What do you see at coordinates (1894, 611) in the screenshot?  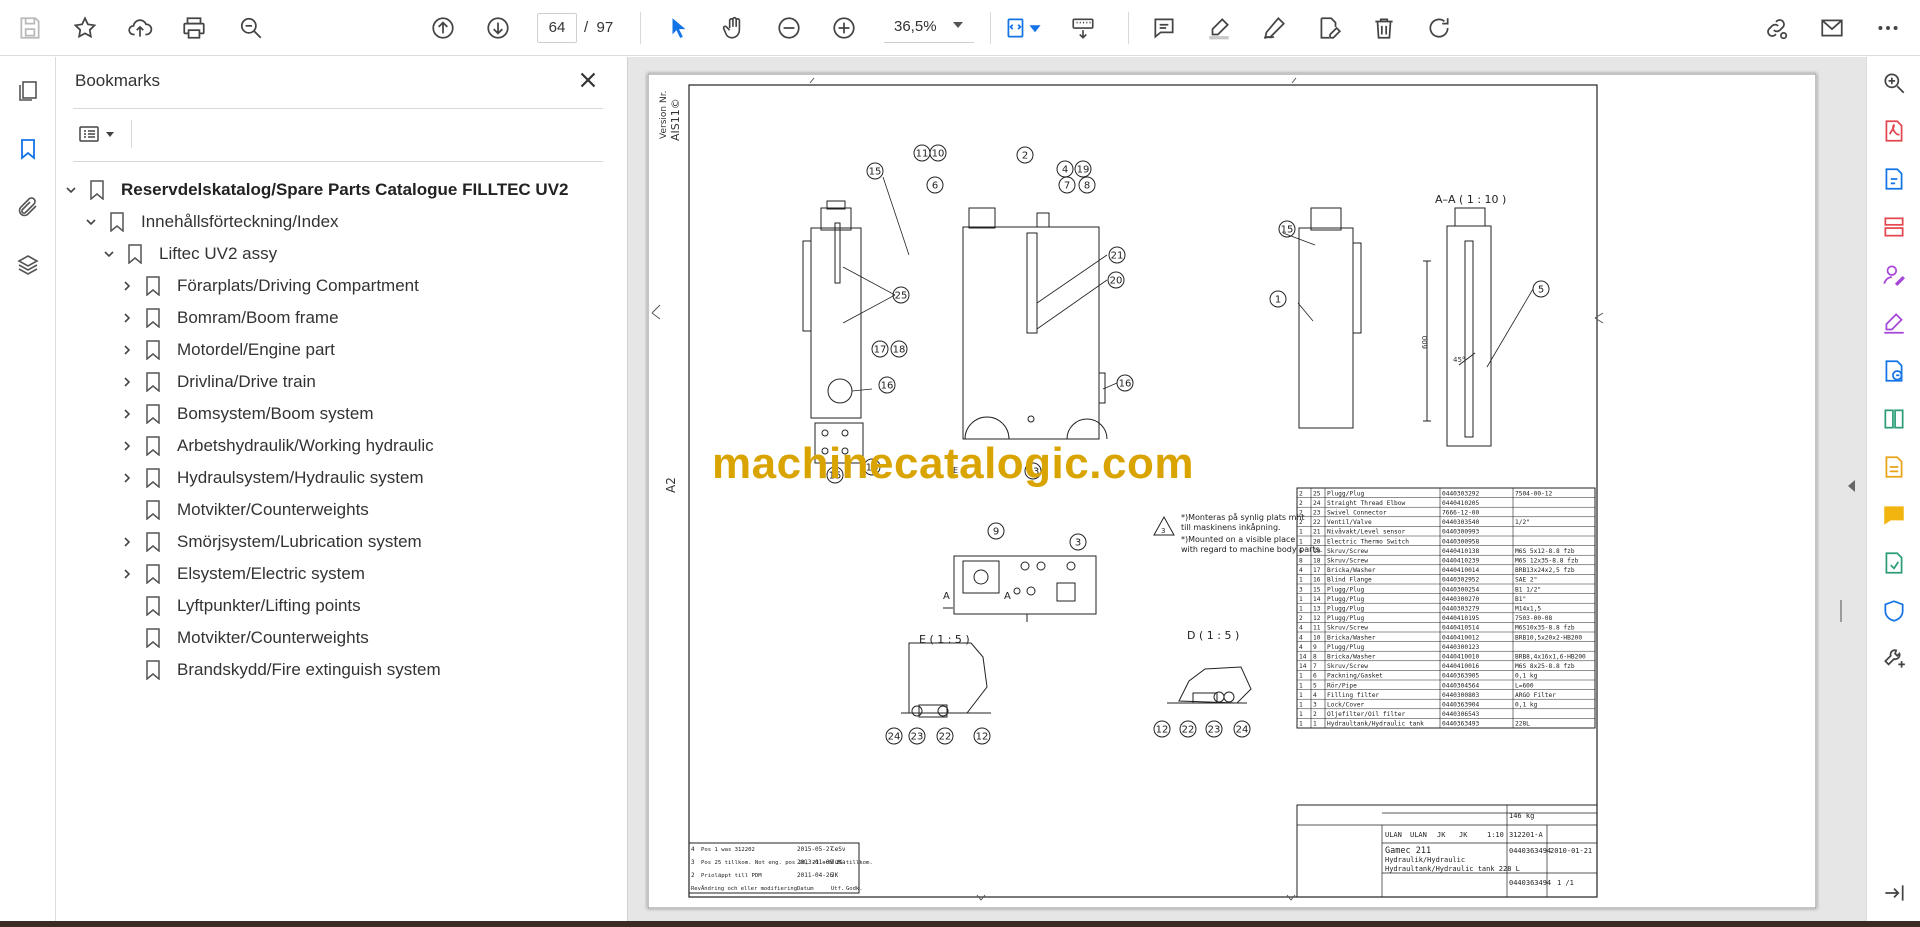 I see `protect-shield-icon` at bounding box center [1894, 611].